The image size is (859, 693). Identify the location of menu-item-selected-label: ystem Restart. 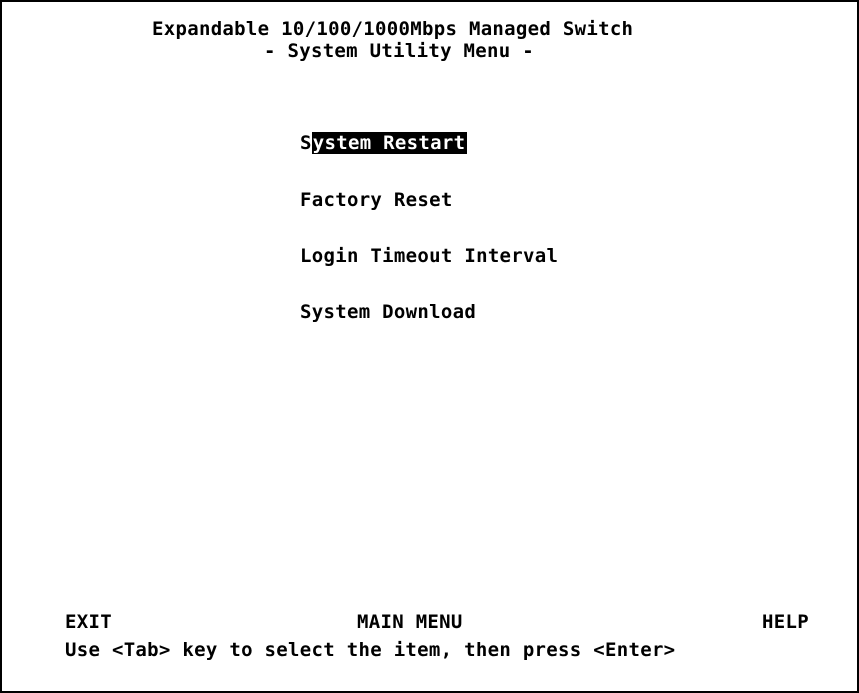
(389, 143).